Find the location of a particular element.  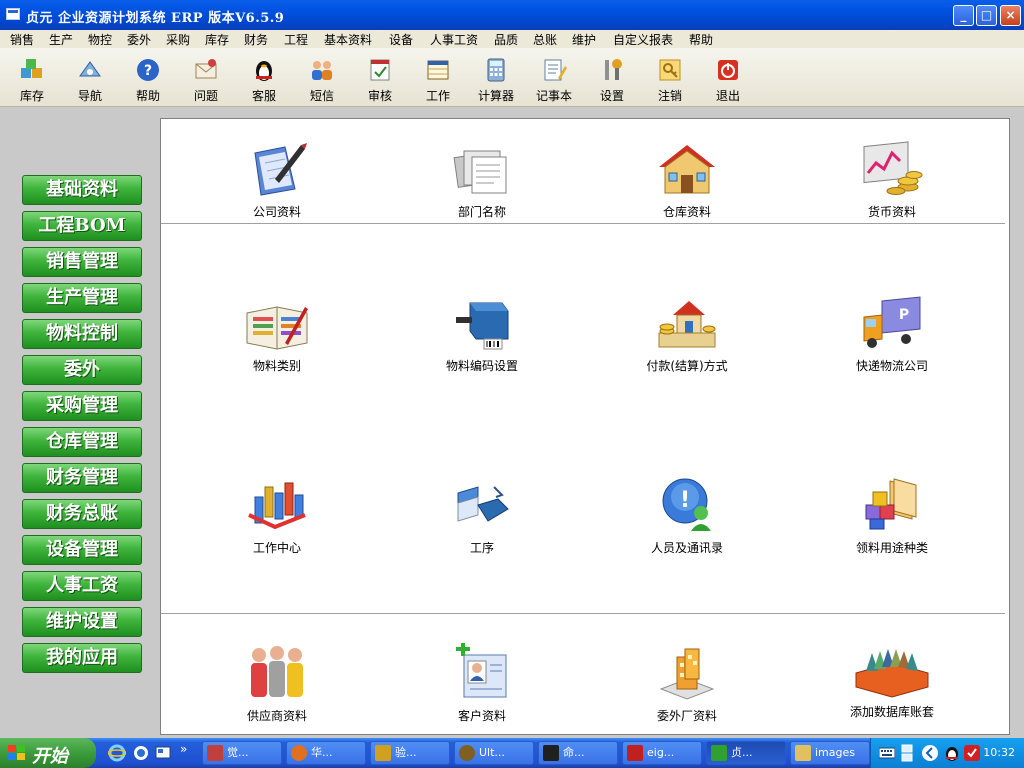

clock: 10:32 is located at coordinates (999, 752).